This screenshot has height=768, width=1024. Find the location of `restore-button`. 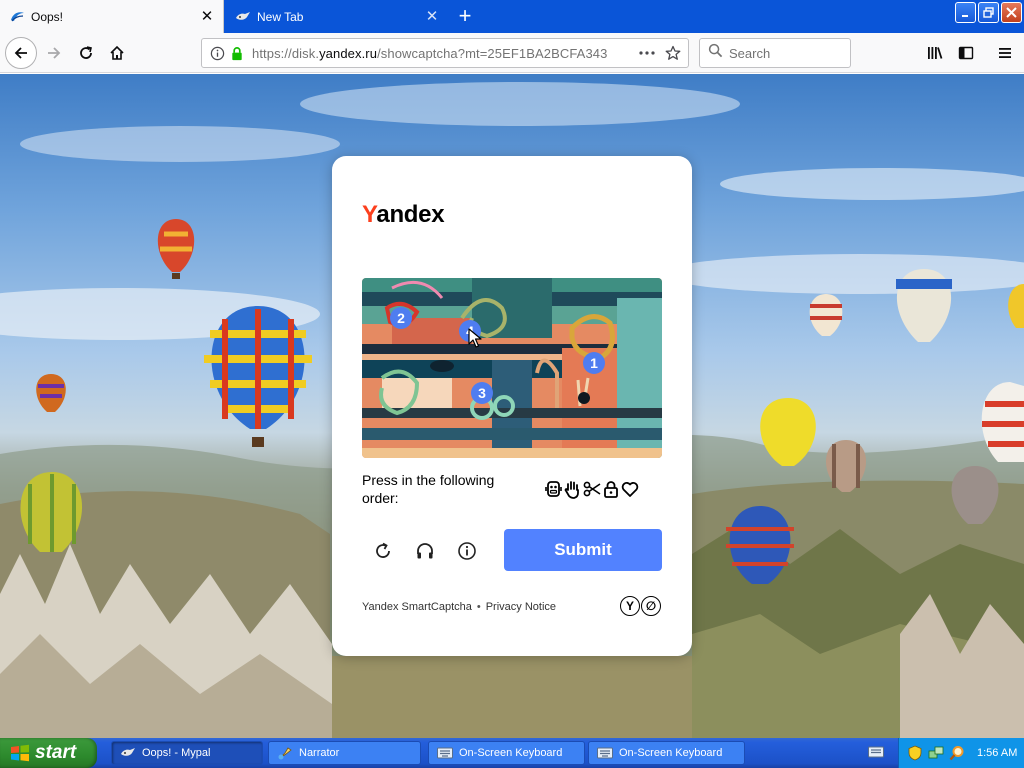

restore-button is located at coordinates (988, 12).